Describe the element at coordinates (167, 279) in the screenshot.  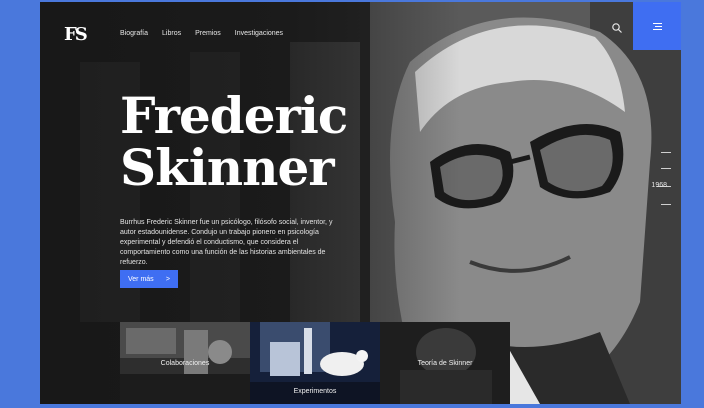
I see `chevron-right-icon: >` at that location.